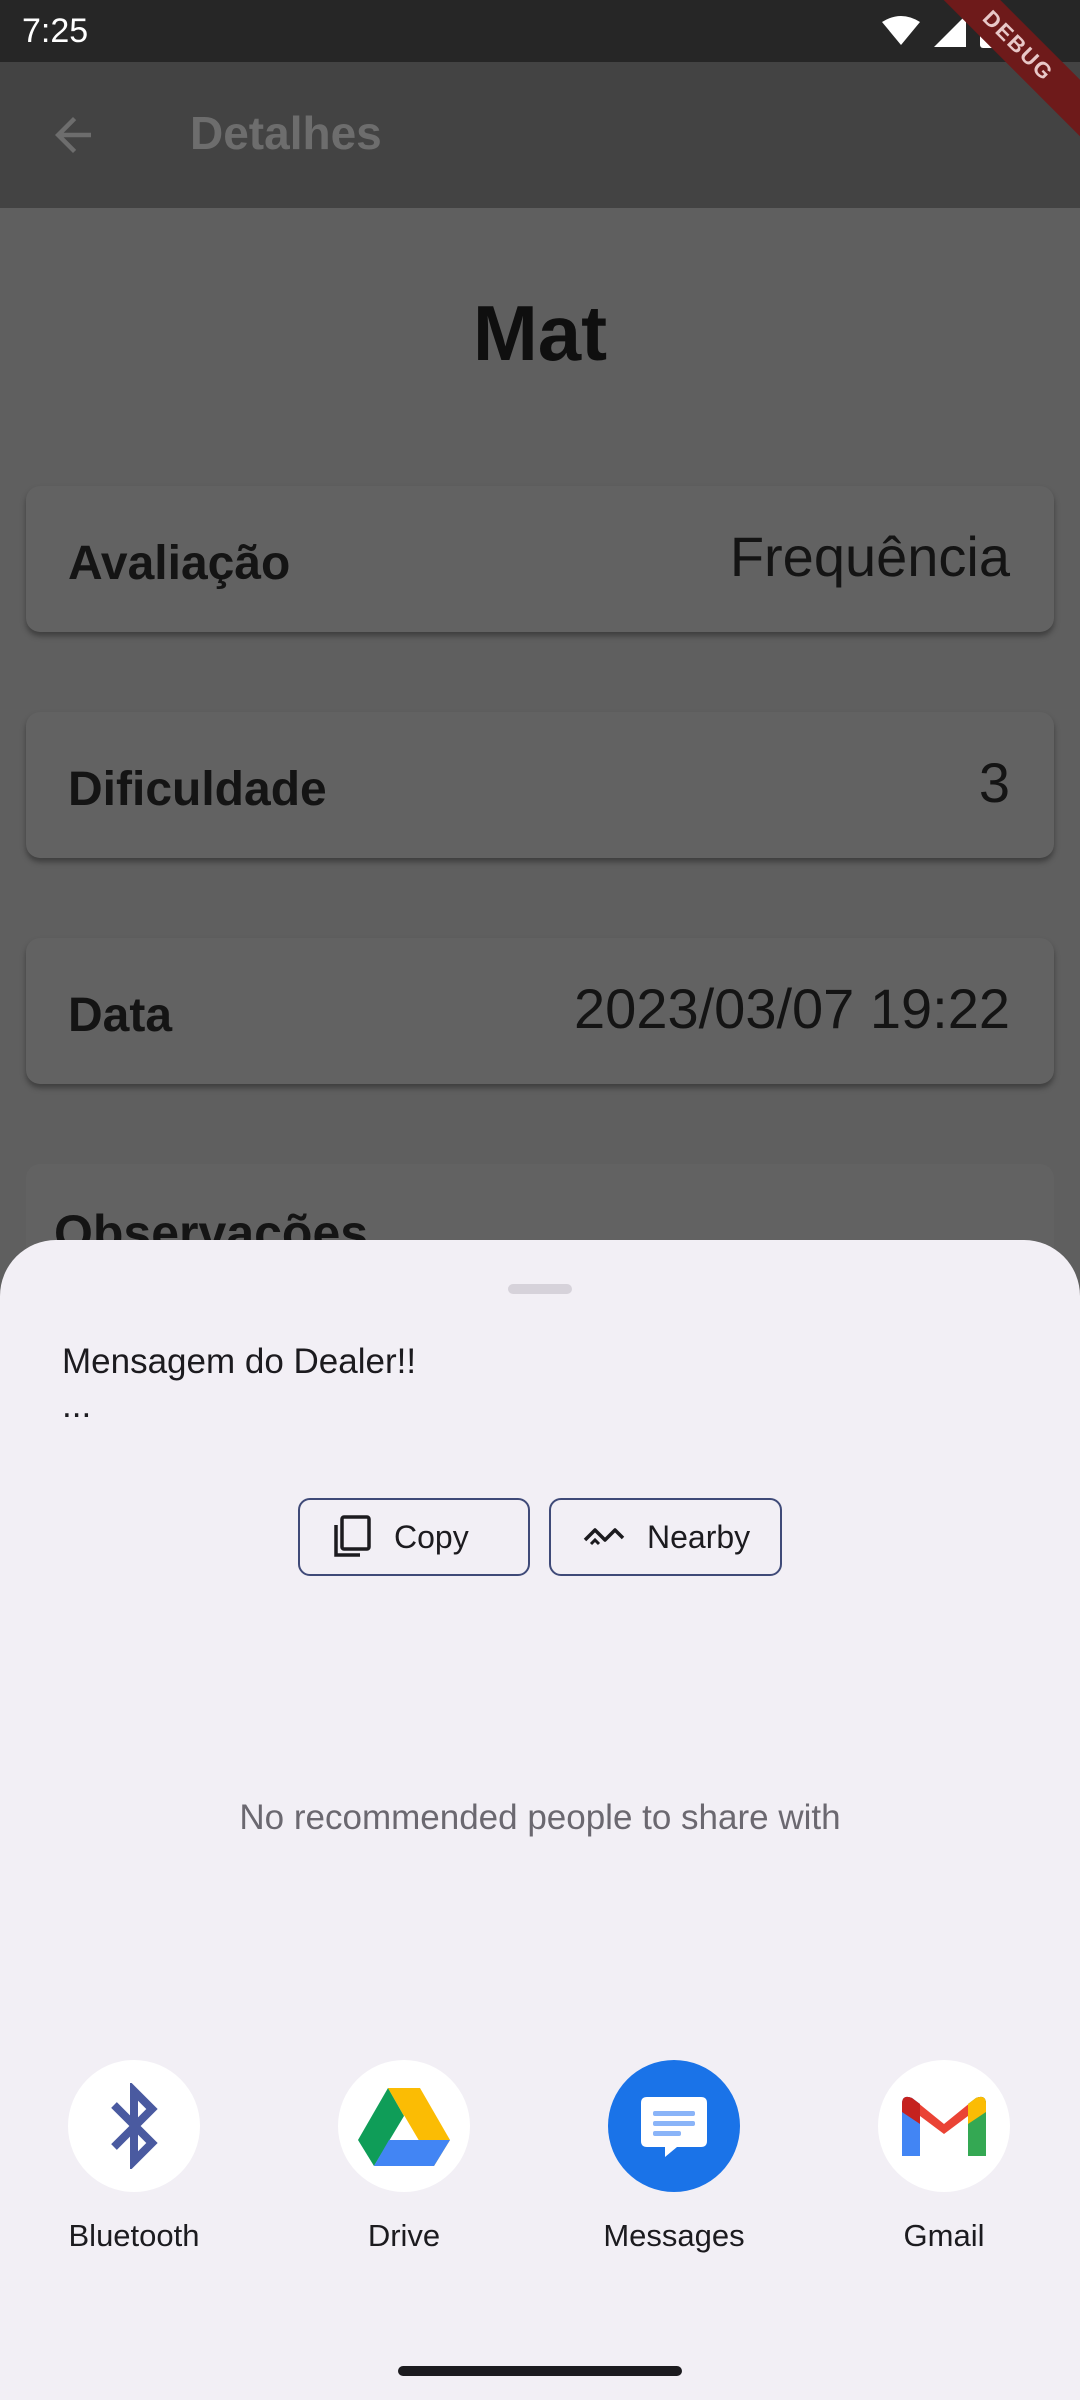  What do you see at coordinates (431, 1536) in the screenshot?
I see `copy-label: Copy` at bounding box center [431, 1536].